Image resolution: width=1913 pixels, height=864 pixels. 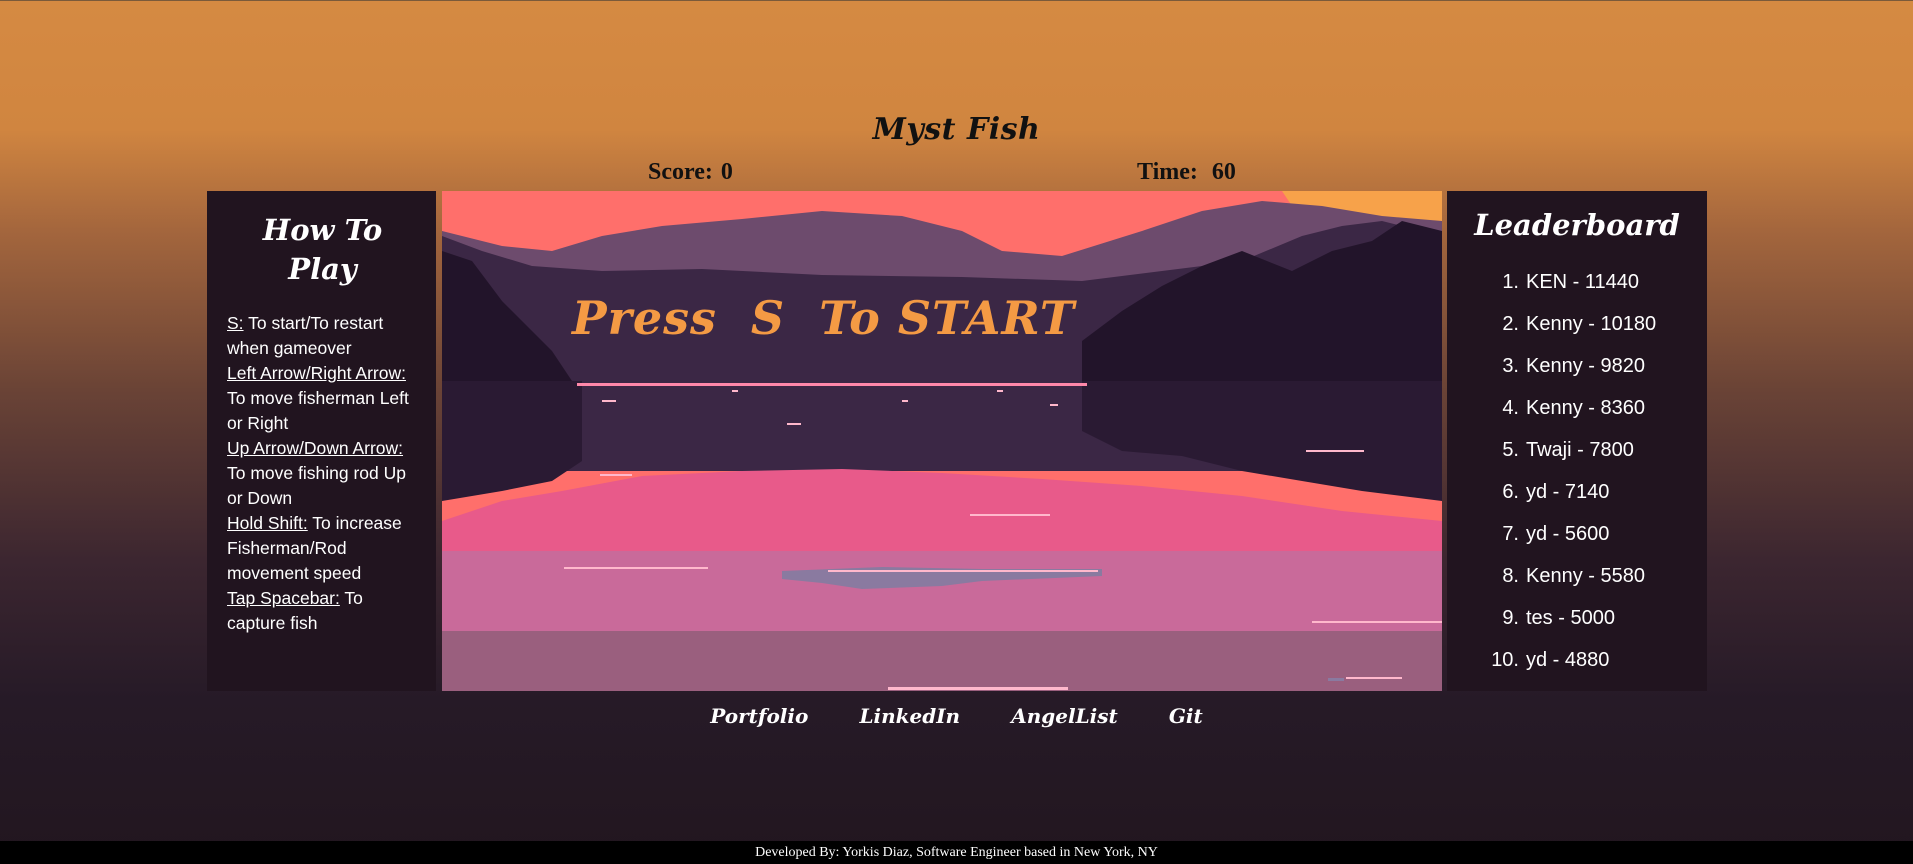 I want to click on git-link: Git, so click(x=1186, y=716).